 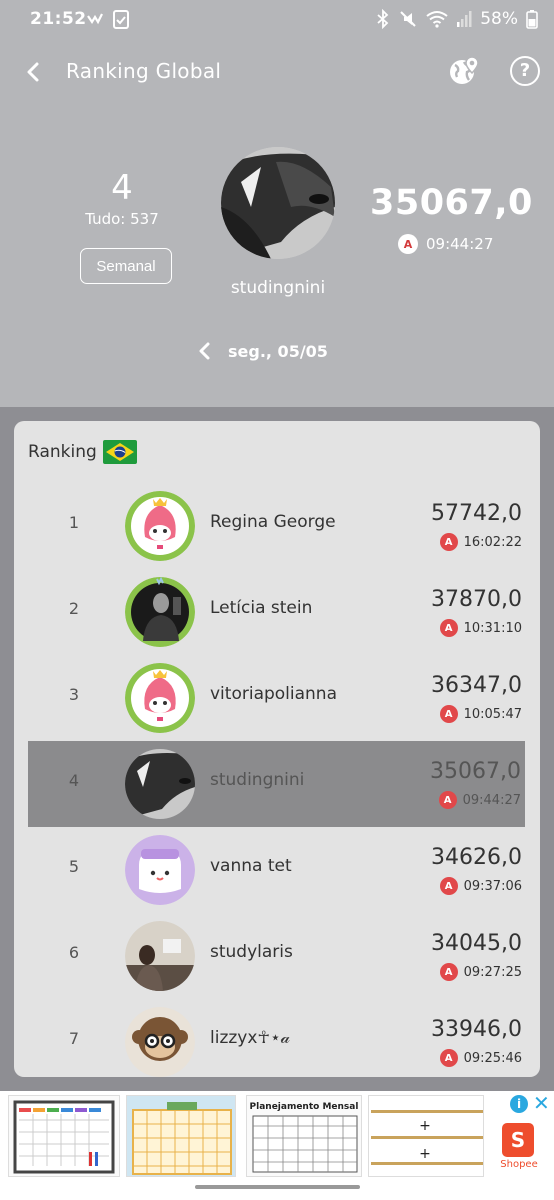 What do you see at coordinates (74, 780) in the screenshot?
I see `row-position: 4` at bounding box center [74, 780].